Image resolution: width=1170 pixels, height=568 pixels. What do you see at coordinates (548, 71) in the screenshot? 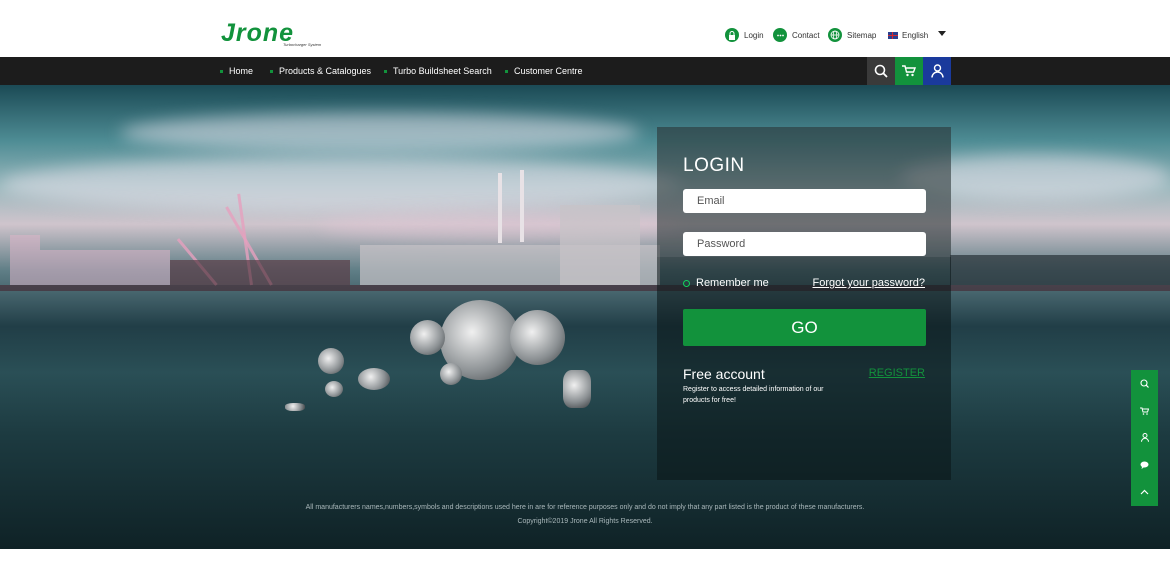
I see `nav-item-label: Customer Centre` at bounding box center [548, 71].